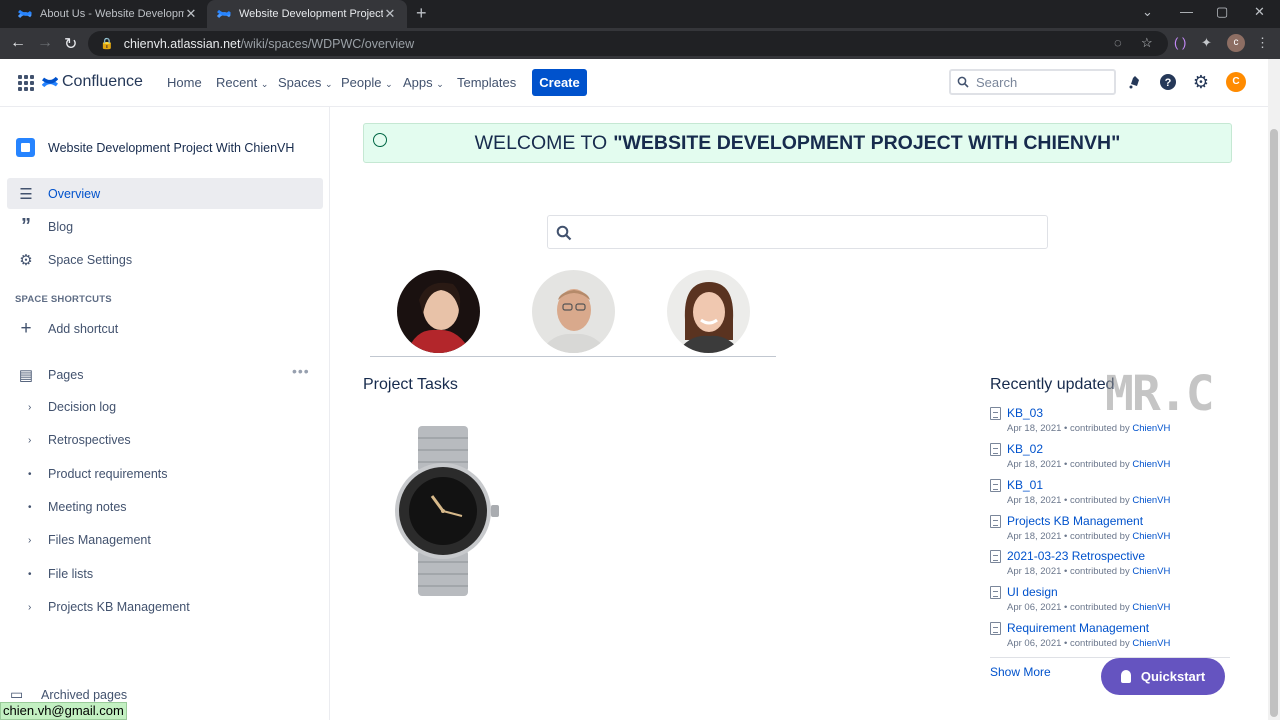 This screenshot has width=1280, height=720. Describe the element at coordinates (1118, 42) in the screenshot. I see `eye-off-icon: ◌` at that location.